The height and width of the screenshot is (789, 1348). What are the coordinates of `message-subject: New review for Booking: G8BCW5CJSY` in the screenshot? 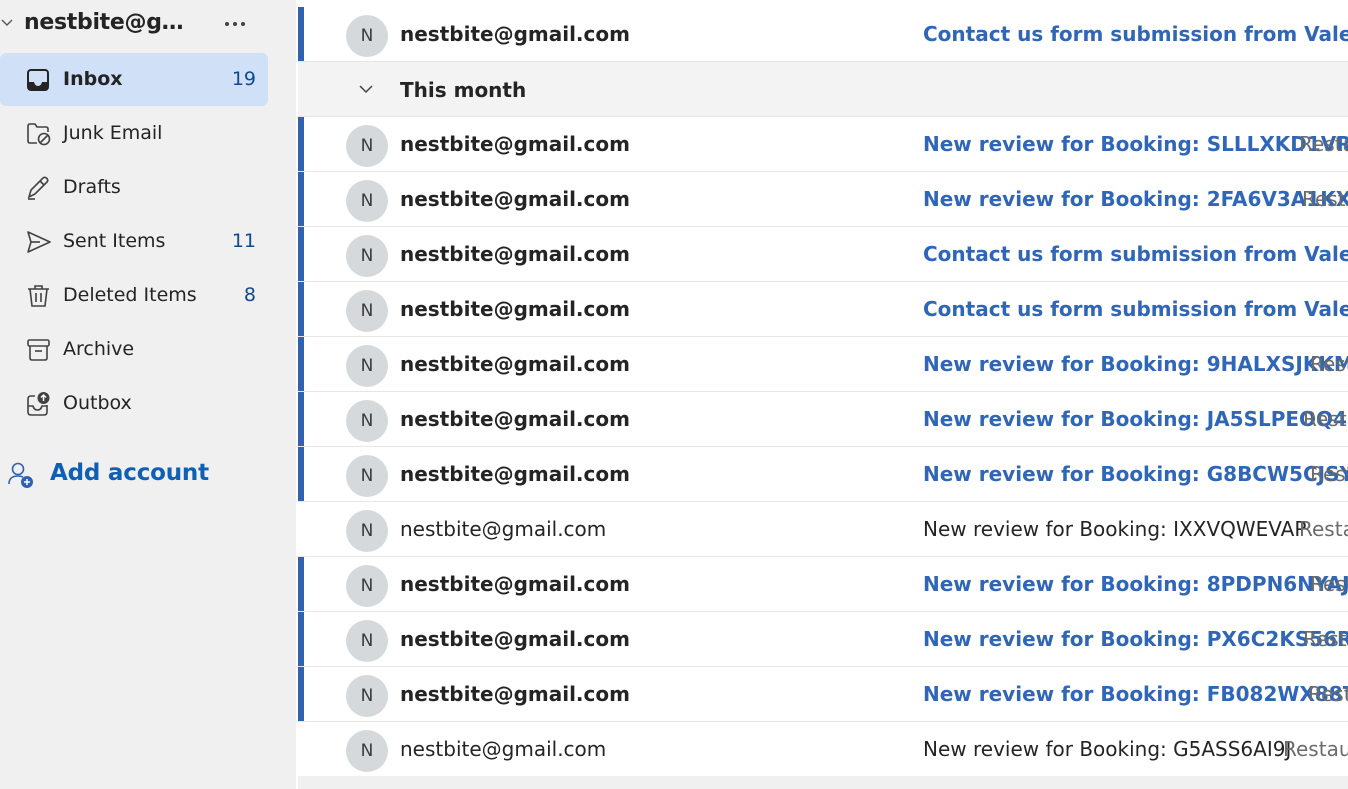 It's located at (1135, 474).